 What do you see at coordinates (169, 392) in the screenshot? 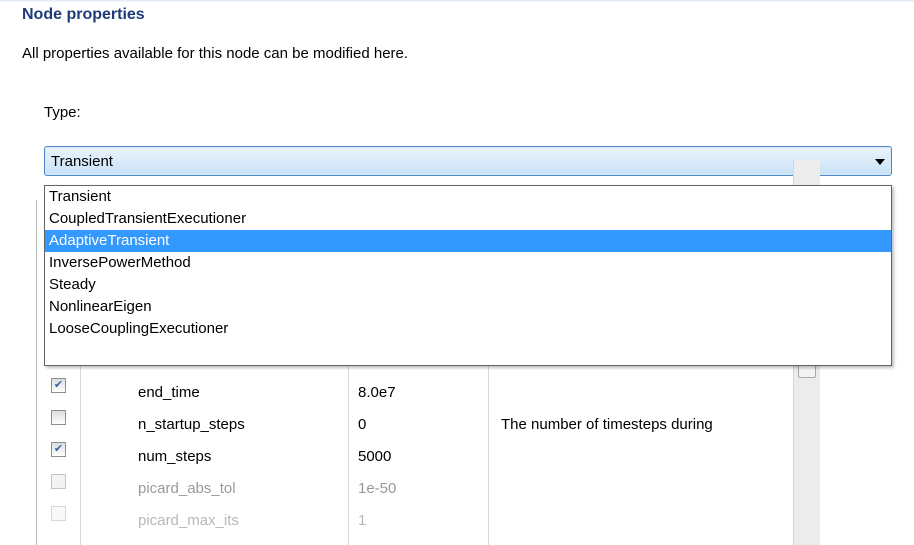
I see `param-name: end_time` at bounding box center [169, 392].